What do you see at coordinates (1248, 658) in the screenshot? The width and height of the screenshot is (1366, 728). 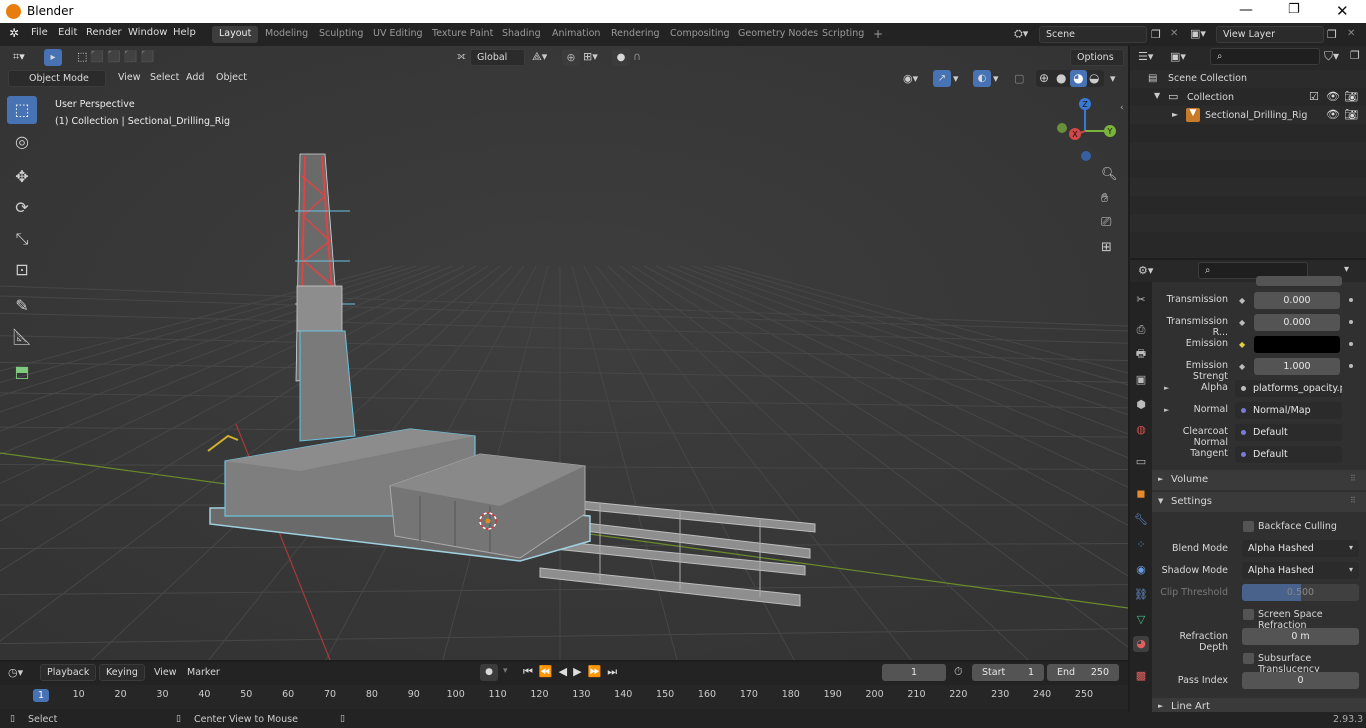 I see `subsurface-checkbox` at bounding box center [1248, 658].